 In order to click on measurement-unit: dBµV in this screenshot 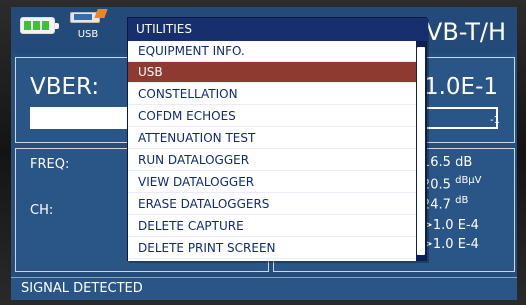, I will do `click(468, 180)`.